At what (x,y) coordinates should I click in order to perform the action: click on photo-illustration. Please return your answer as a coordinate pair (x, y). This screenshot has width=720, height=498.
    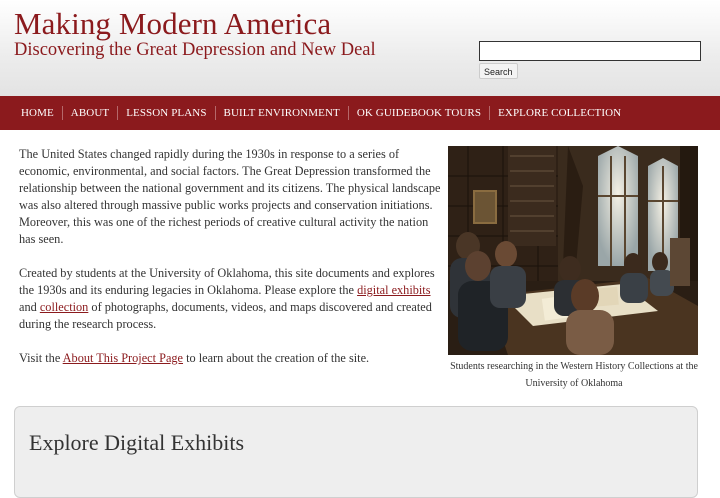
    Looking at the image, I should click on (573, 250).